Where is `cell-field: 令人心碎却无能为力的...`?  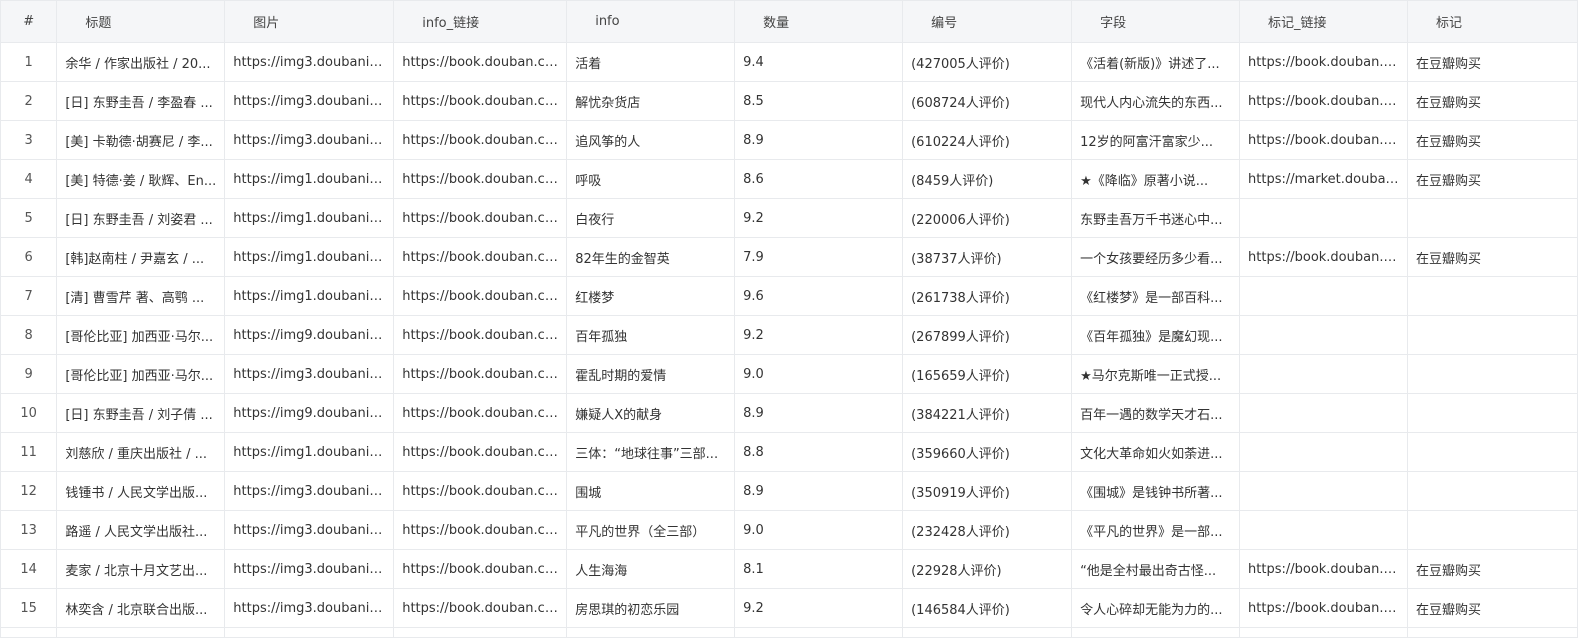 cell-field: 令人心碎却无能为力的... is located at coordinates (1156, 608).